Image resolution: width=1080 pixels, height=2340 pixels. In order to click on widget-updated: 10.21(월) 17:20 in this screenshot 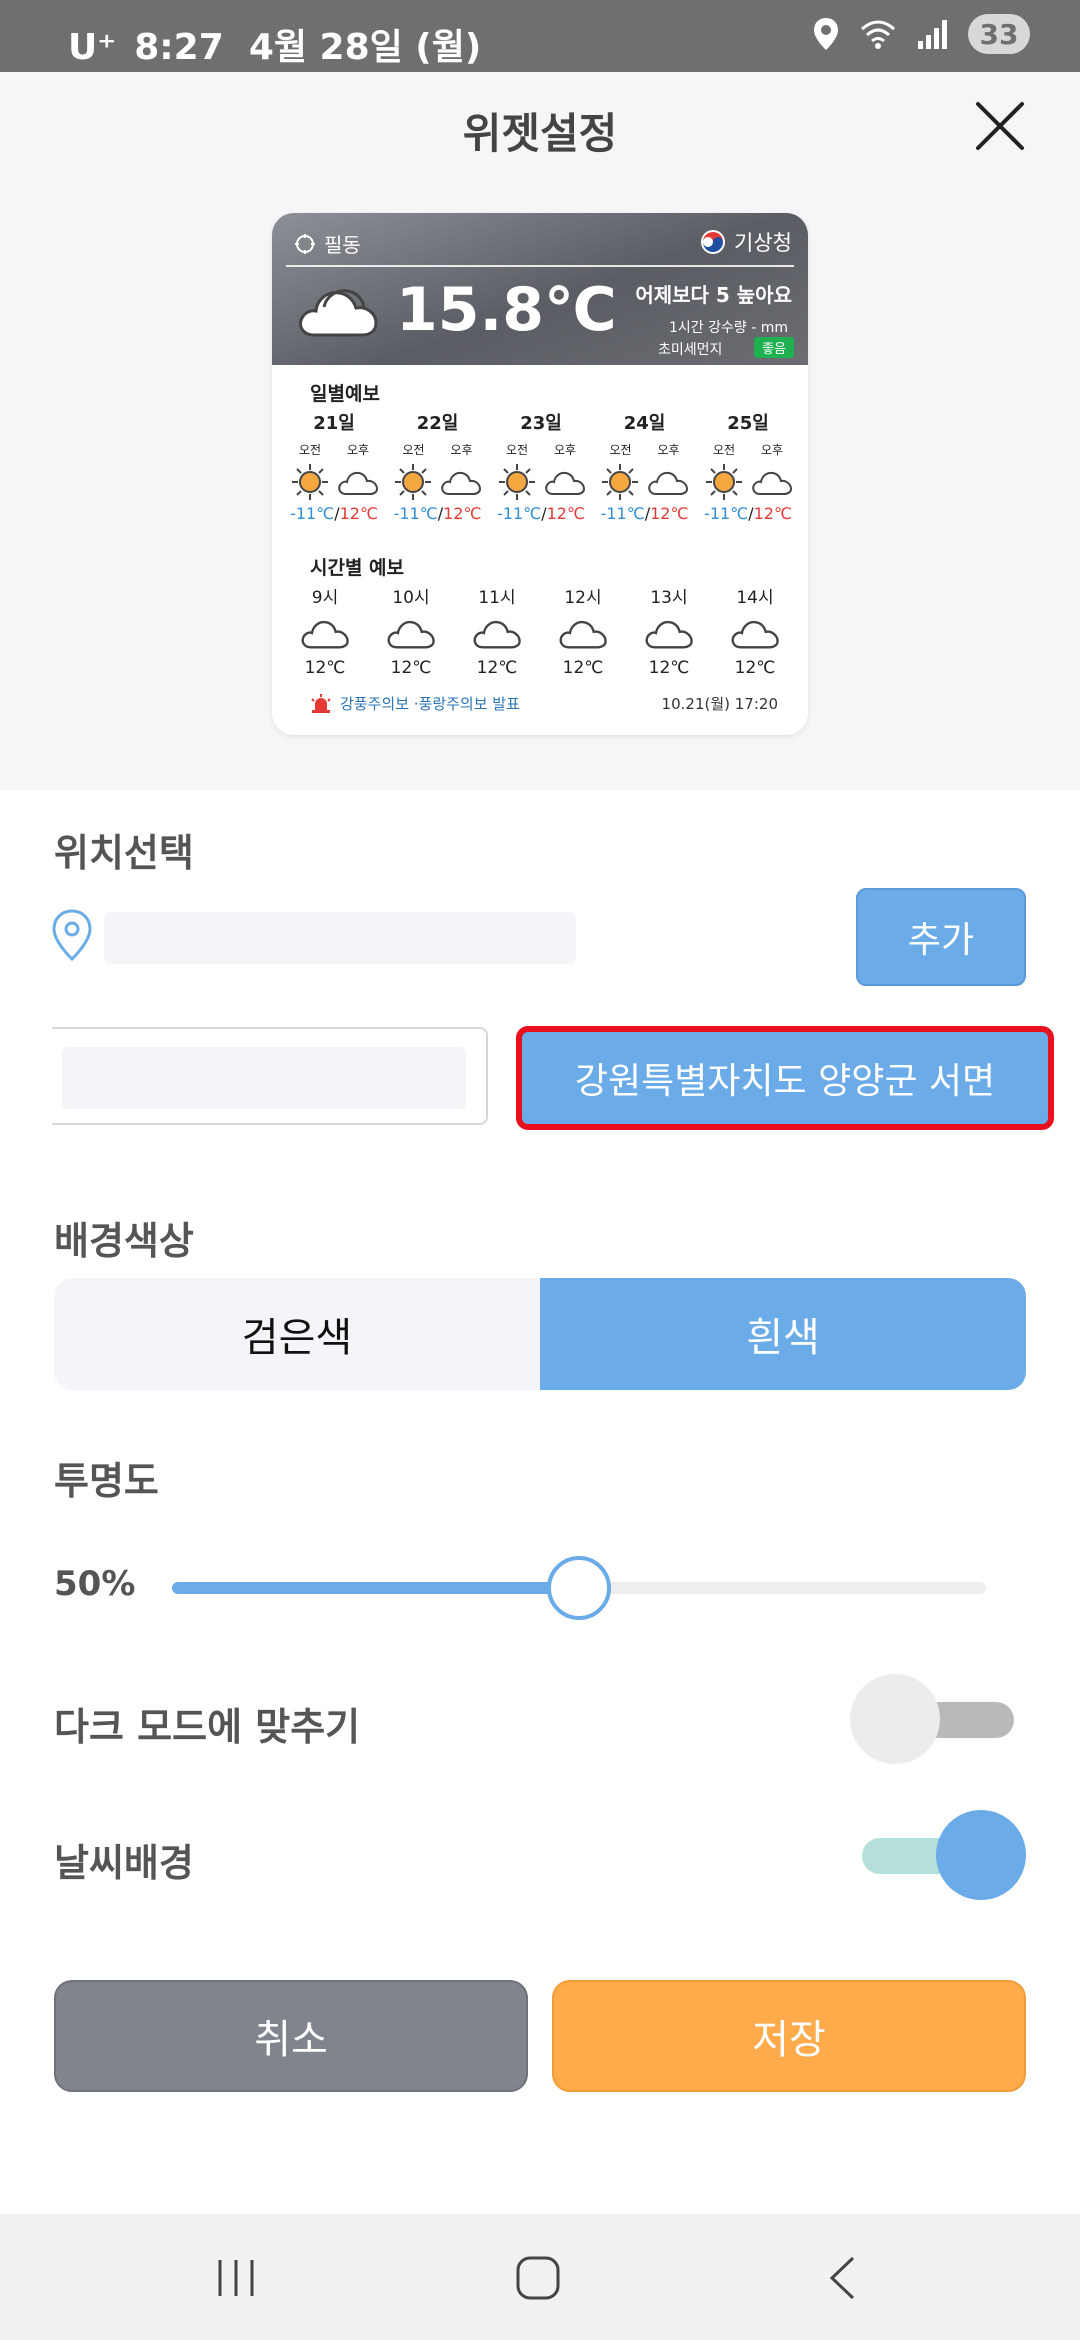, I will do `click(719, 704)`.